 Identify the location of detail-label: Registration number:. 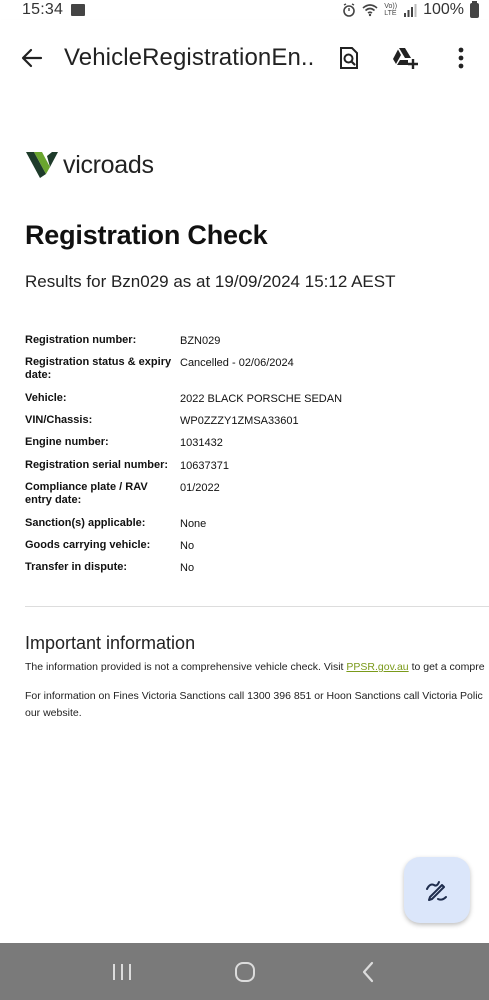
(81, 340).